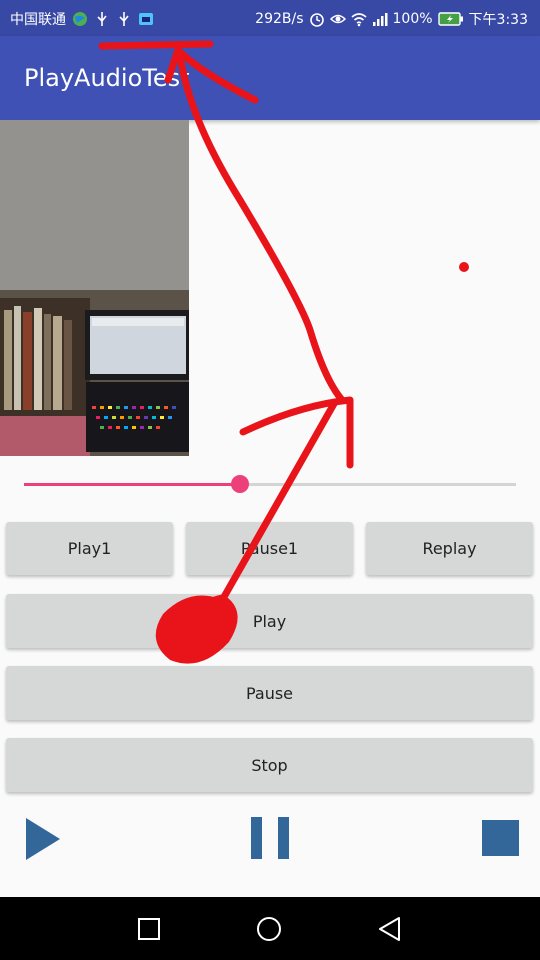  Describe the element at coordinates (269, 548) in the screenshot. I see `pause1-button: Pause1` at that location.